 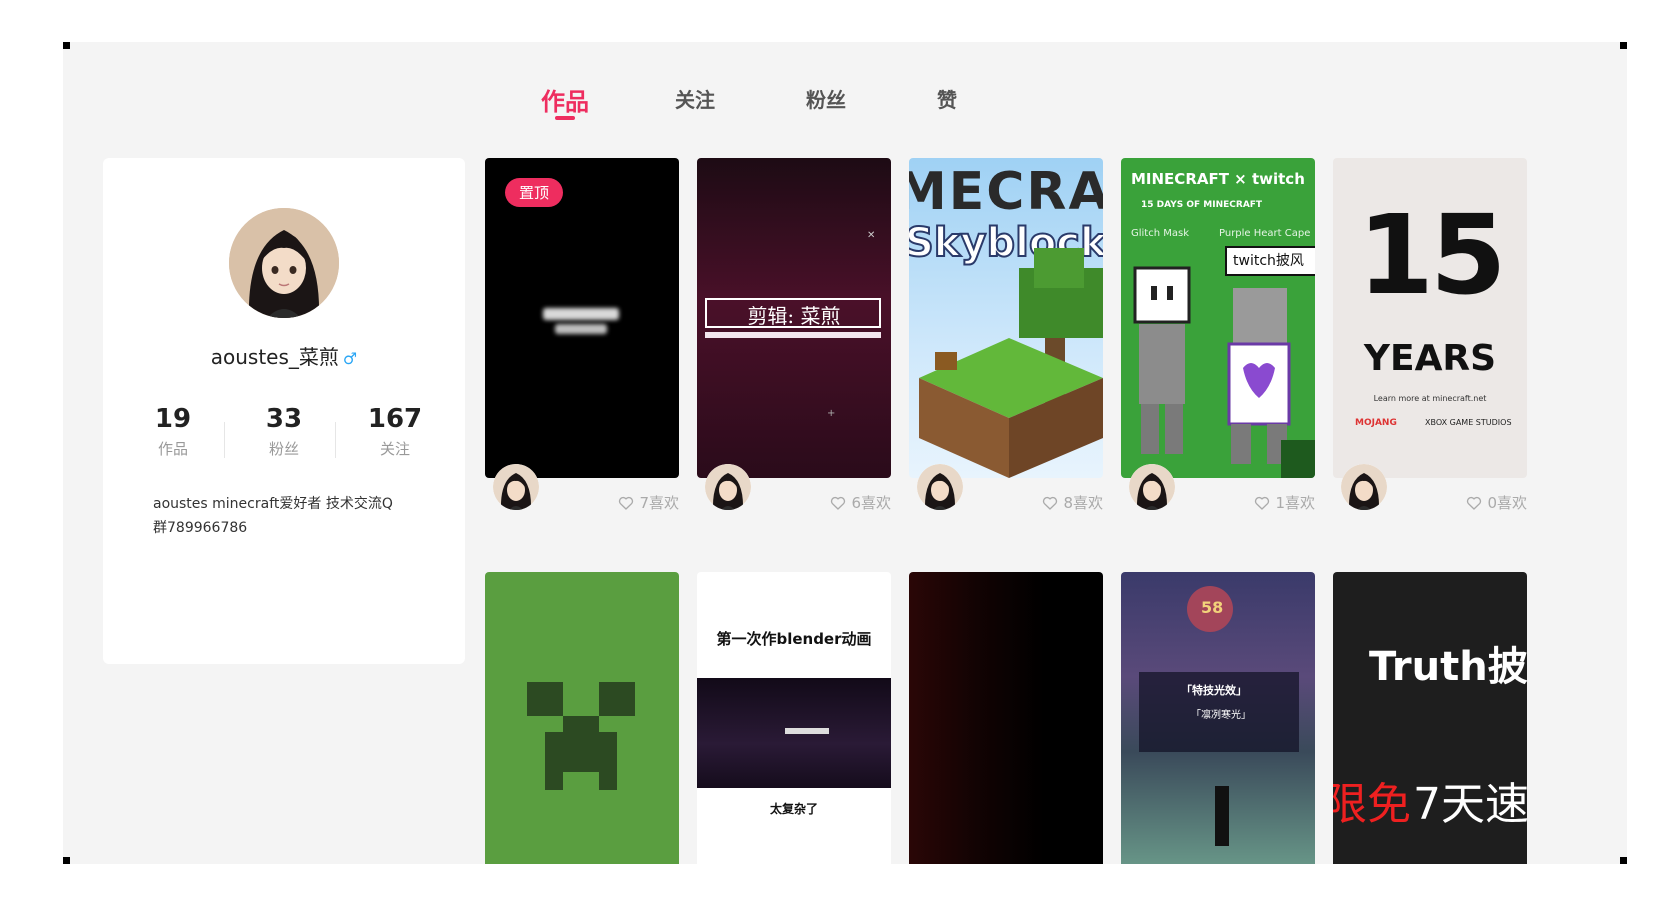 I want to click on work-thumbnail: 置顶, so click(x=582, y=318).